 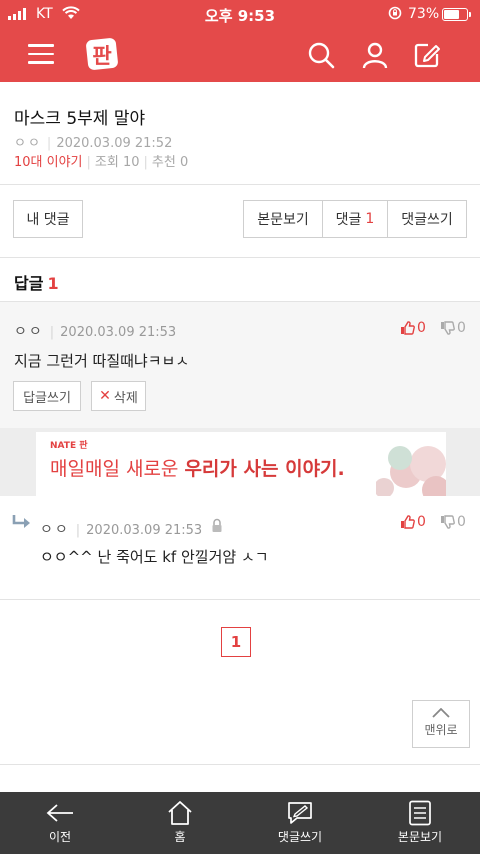 What do you see at coordinates (240, 55) in the screenshot?
I see `app-header: 판` at bounding box center [240, 55].